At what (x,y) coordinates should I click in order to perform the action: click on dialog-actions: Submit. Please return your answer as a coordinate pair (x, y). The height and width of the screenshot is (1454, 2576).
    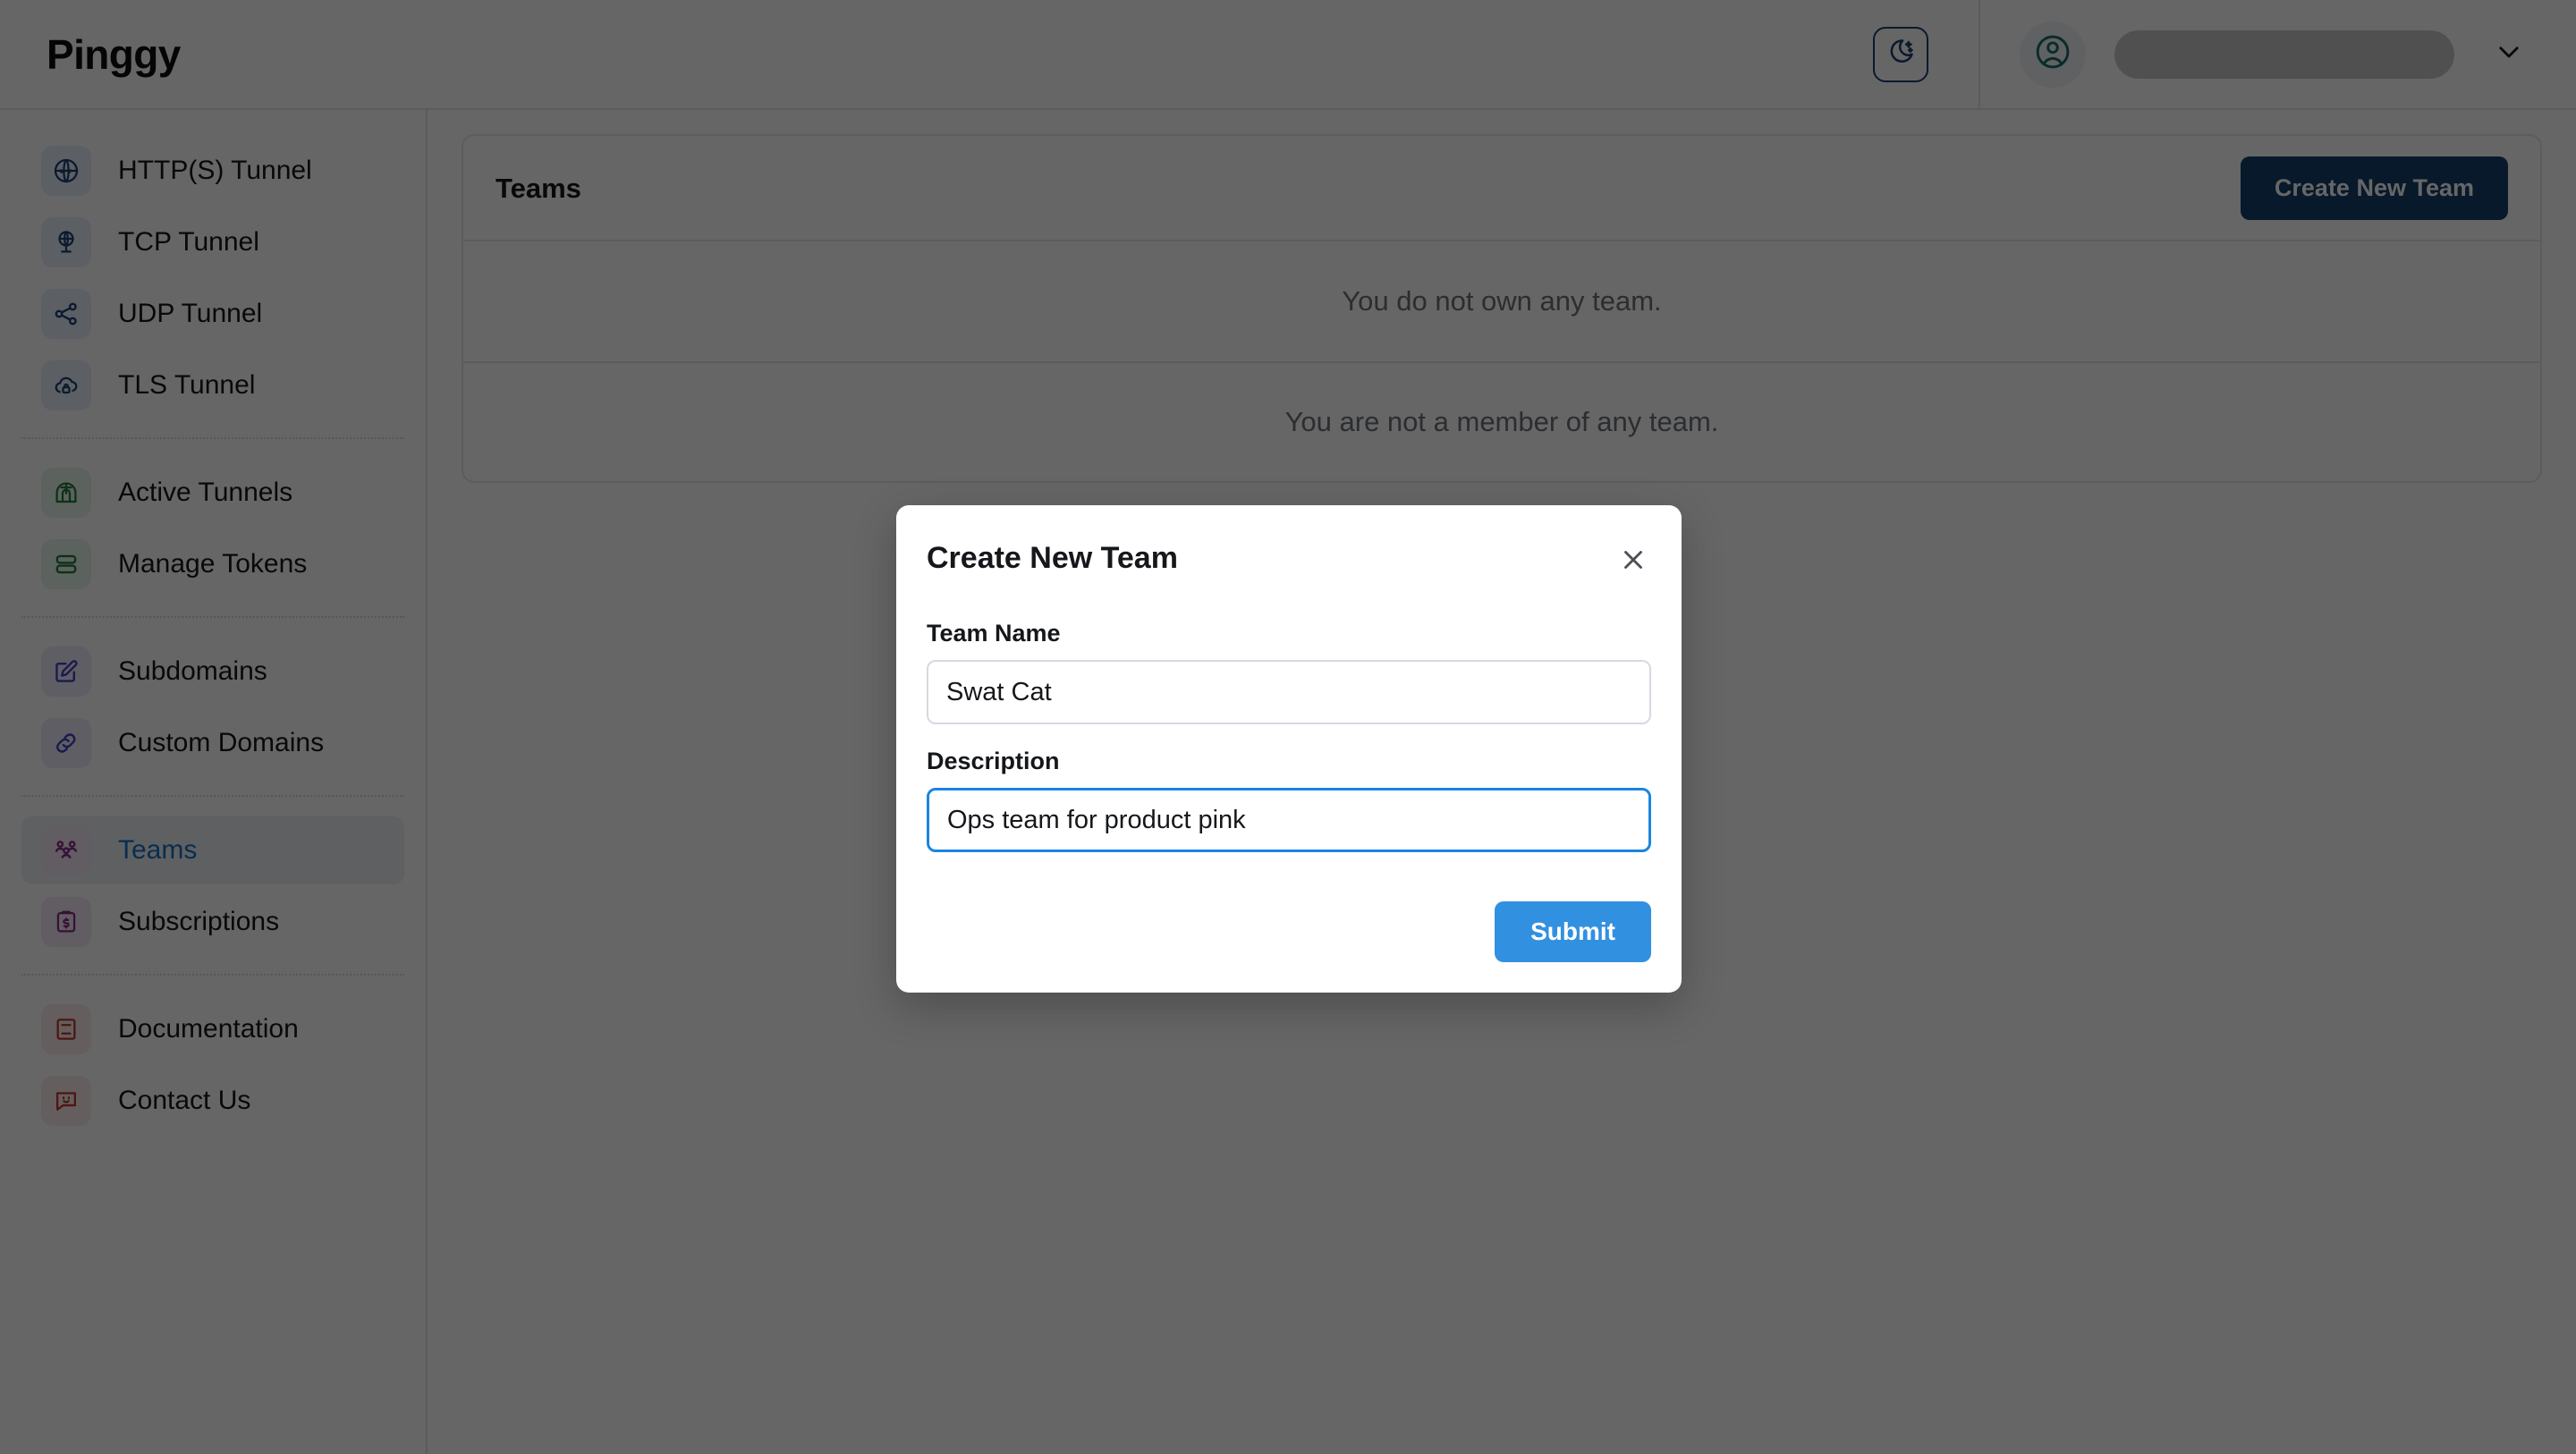
    Looking at the image, I should click on (1289, 931).